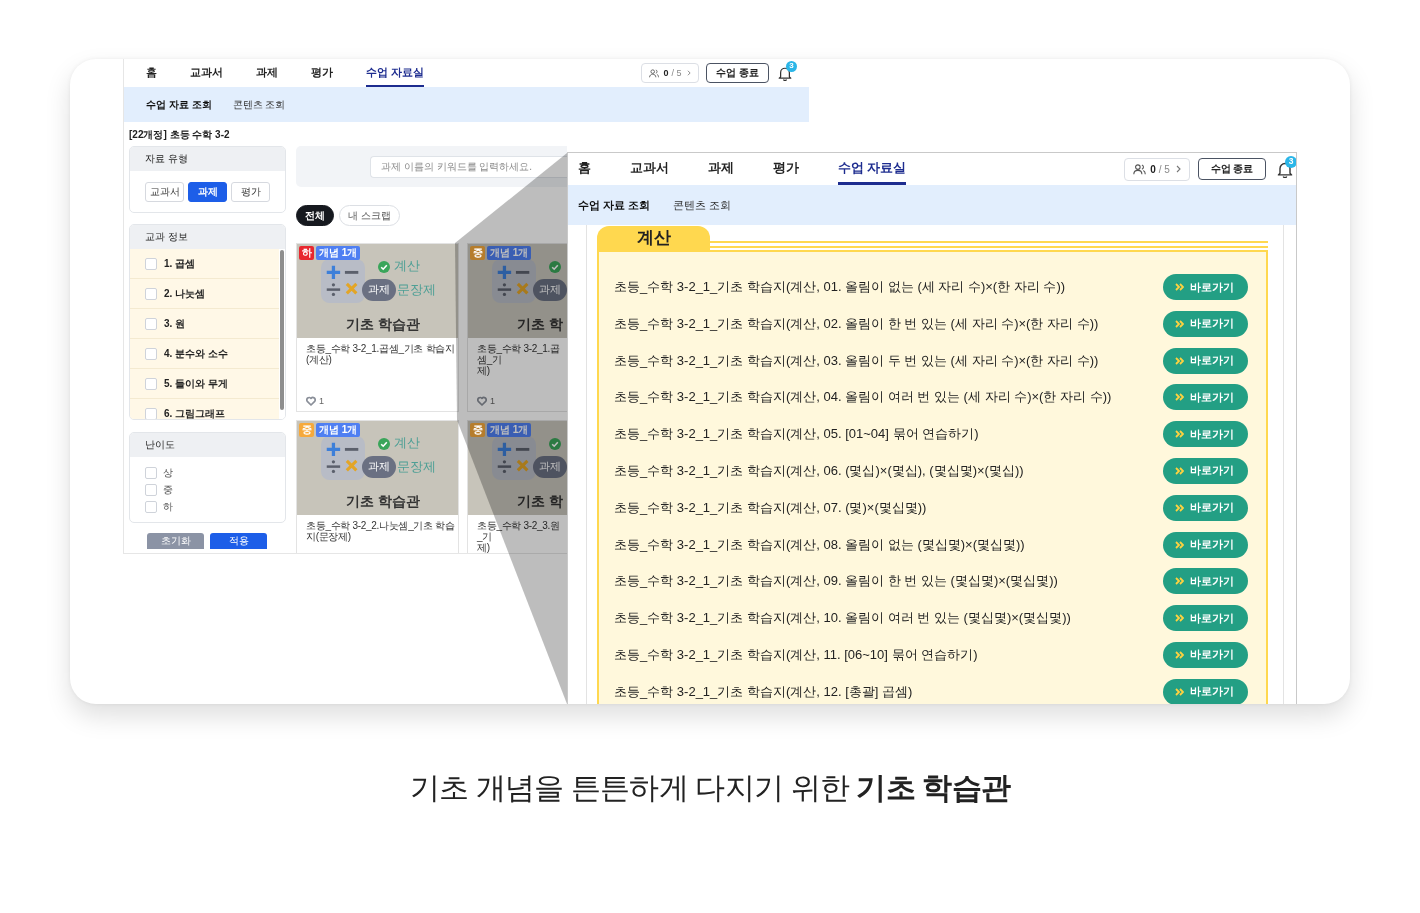 The height and width of the screenshot is (913, 1420). I want to click on material-title: 초등_수학 3-2_1_기초 학습지(계산, 02. 올림이 한 번 있는 (세 자리 수)×(한 자리 수)), so click(856, 323).